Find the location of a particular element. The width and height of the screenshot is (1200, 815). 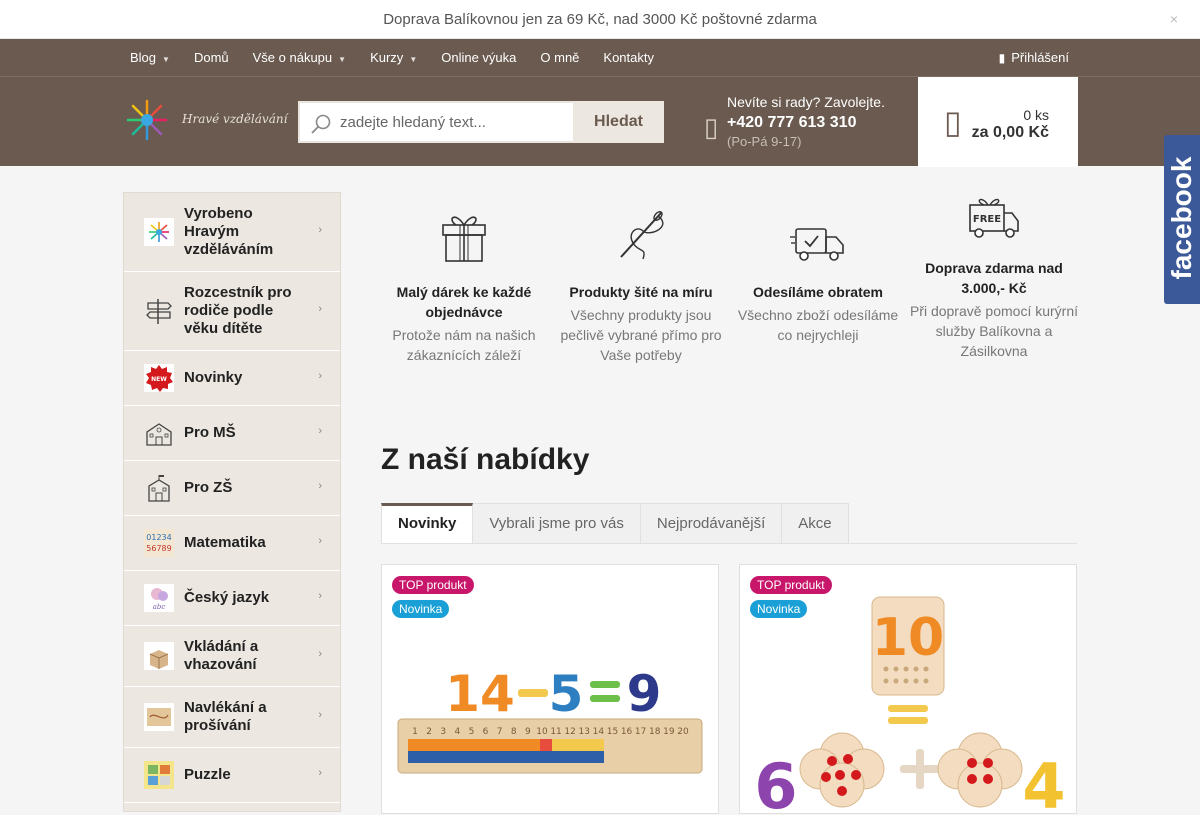

equation-operand: 6 is located at coordinates (775, 782).